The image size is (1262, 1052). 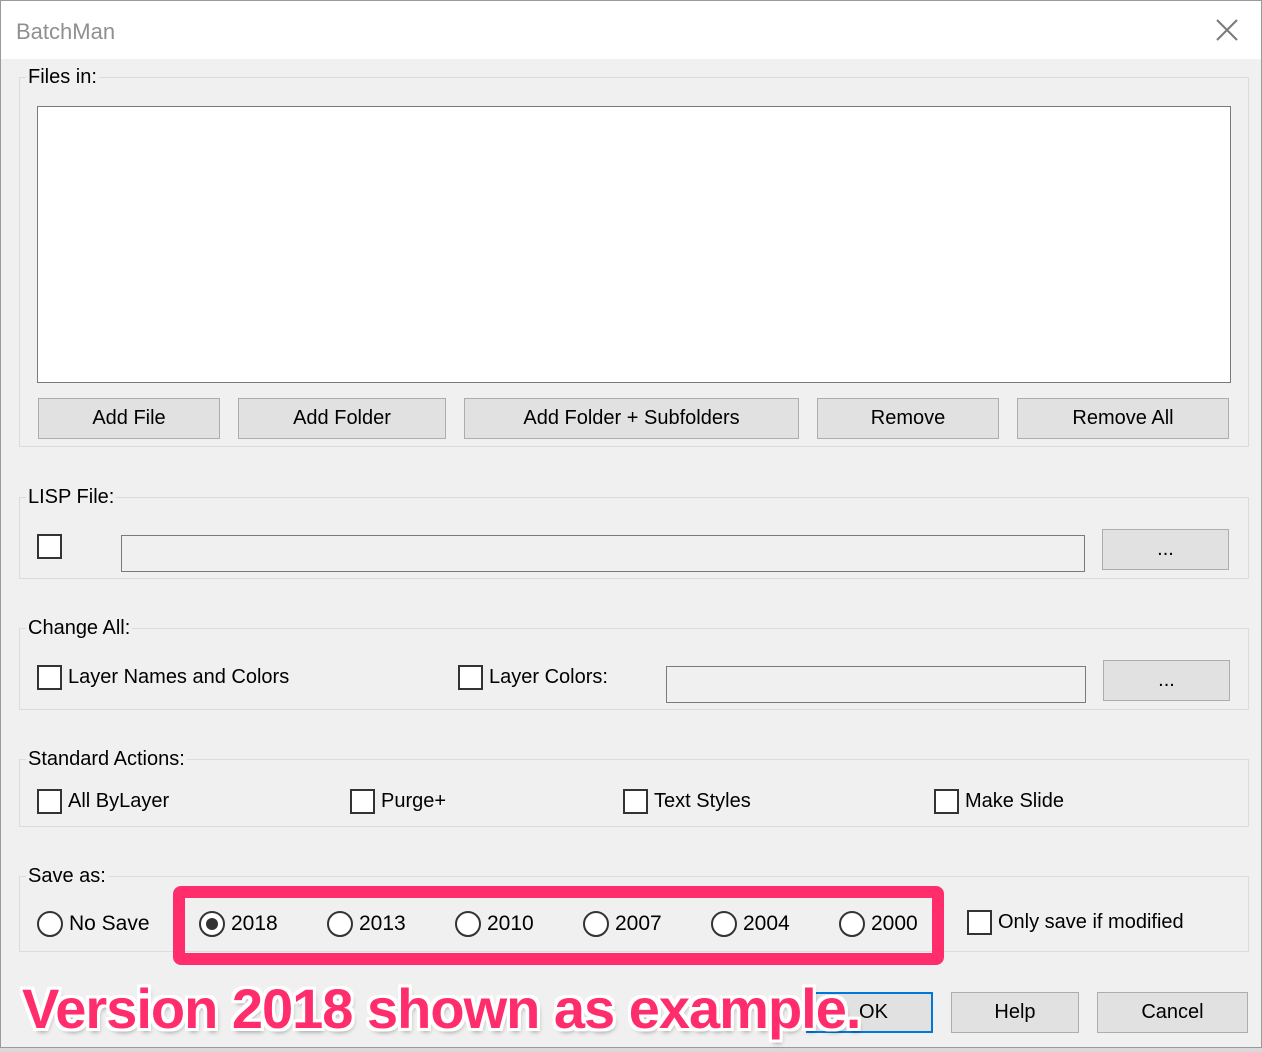 What do you see at coordinates (631, 30) in the screenshot?
I see `title-bar: BatchMan` at bounding box center [631, 30].